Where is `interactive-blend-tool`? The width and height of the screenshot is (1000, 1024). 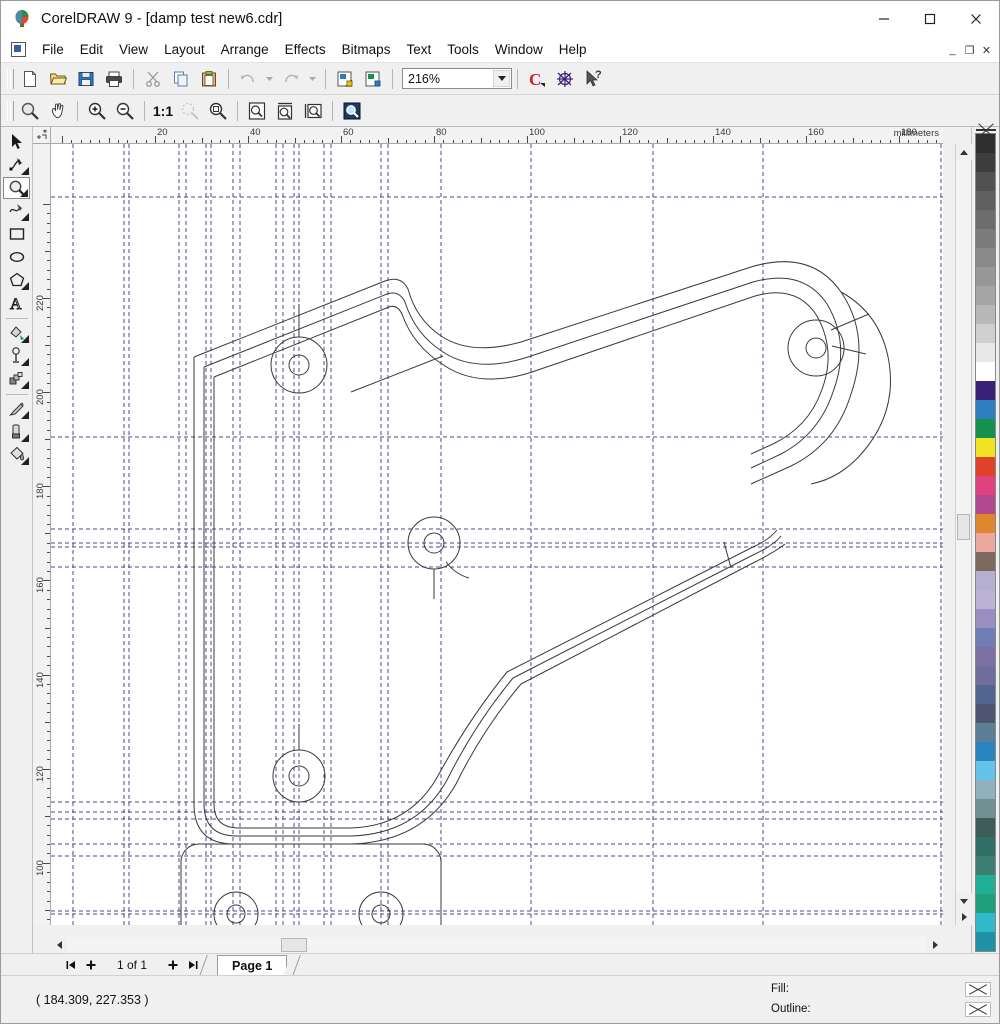 interactive-blend-tool is located at coordinates (16, 379).